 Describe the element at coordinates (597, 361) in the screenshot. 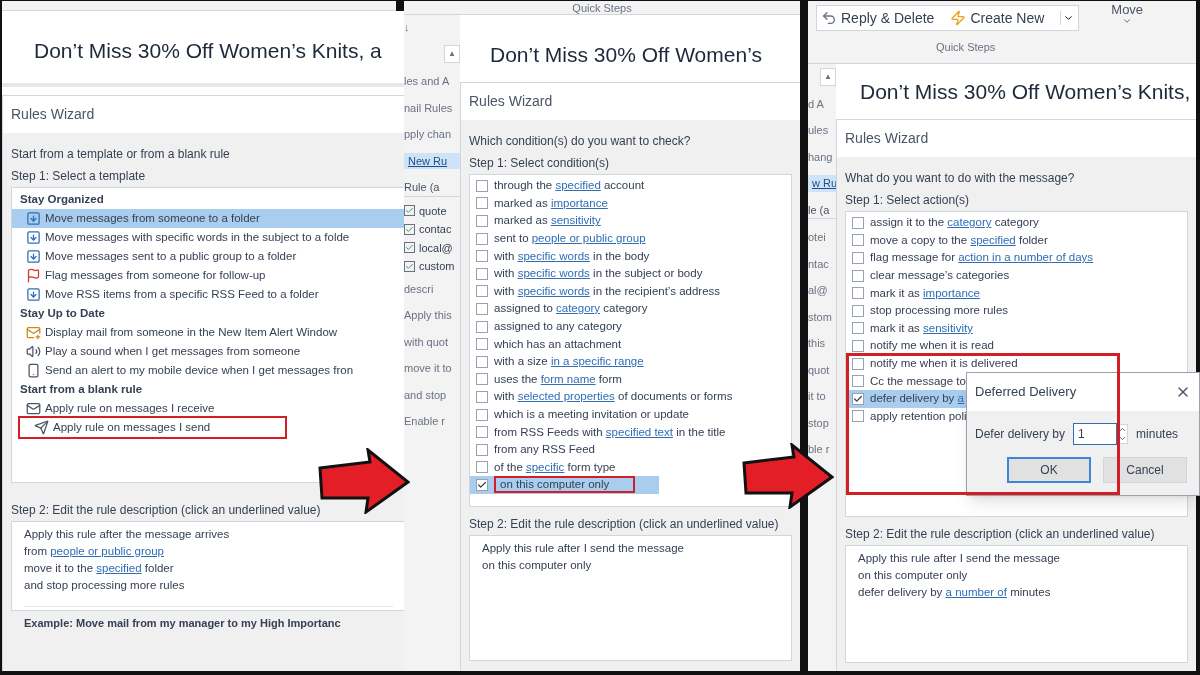

I see `underlined-link: in a specific range` at that location.